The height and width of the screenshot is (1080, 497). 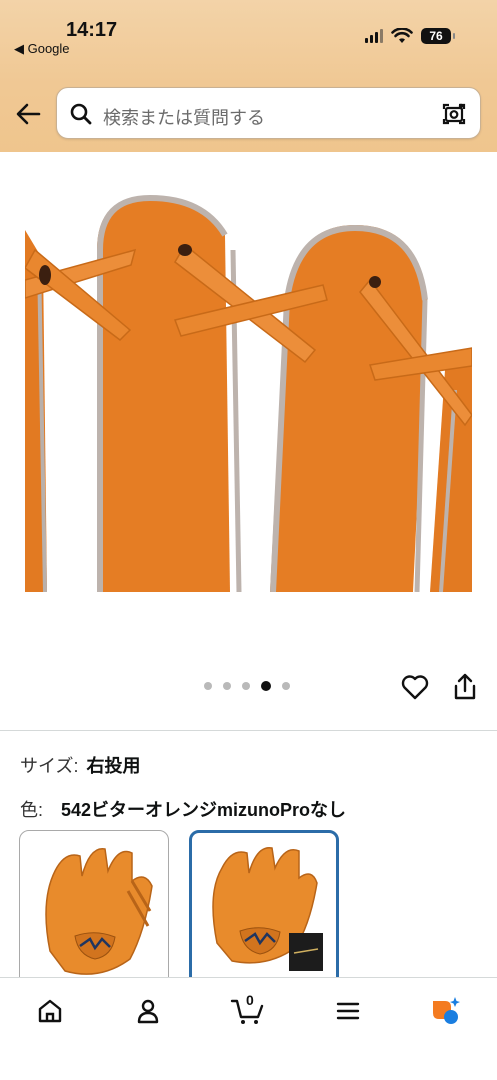 I want to click on nav-ai-assistant, so click(x=445, y=1011).